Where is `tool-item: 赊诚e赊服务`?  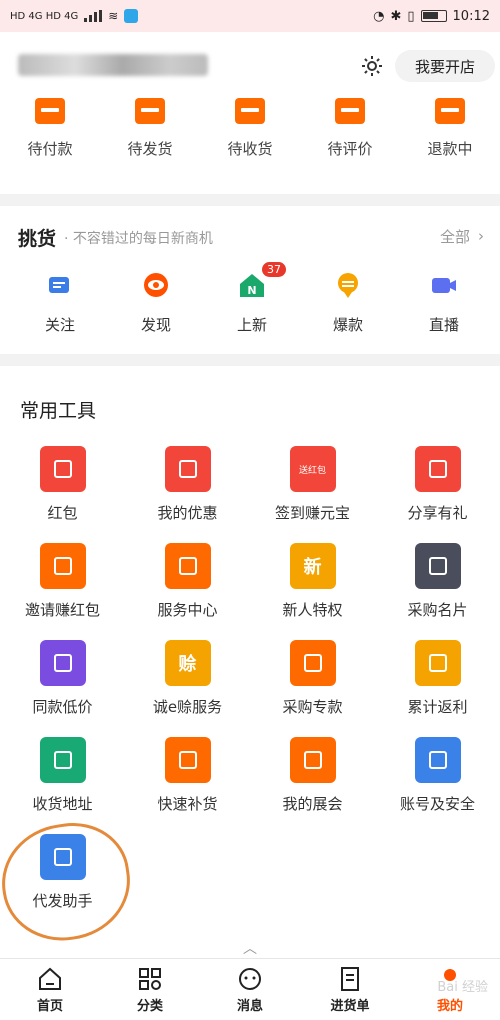 tool-item: 赊诚e赊服务 is located at coordinates (187, 678).